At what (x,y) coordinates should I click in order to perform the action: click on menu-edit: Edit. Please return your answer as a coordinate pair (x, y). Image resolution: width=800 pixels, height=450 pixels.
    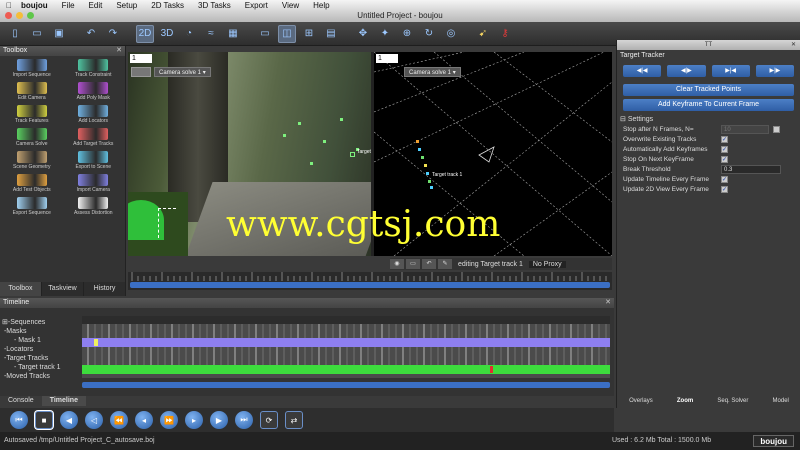
    Looking at the image, I should click on (96, 5).